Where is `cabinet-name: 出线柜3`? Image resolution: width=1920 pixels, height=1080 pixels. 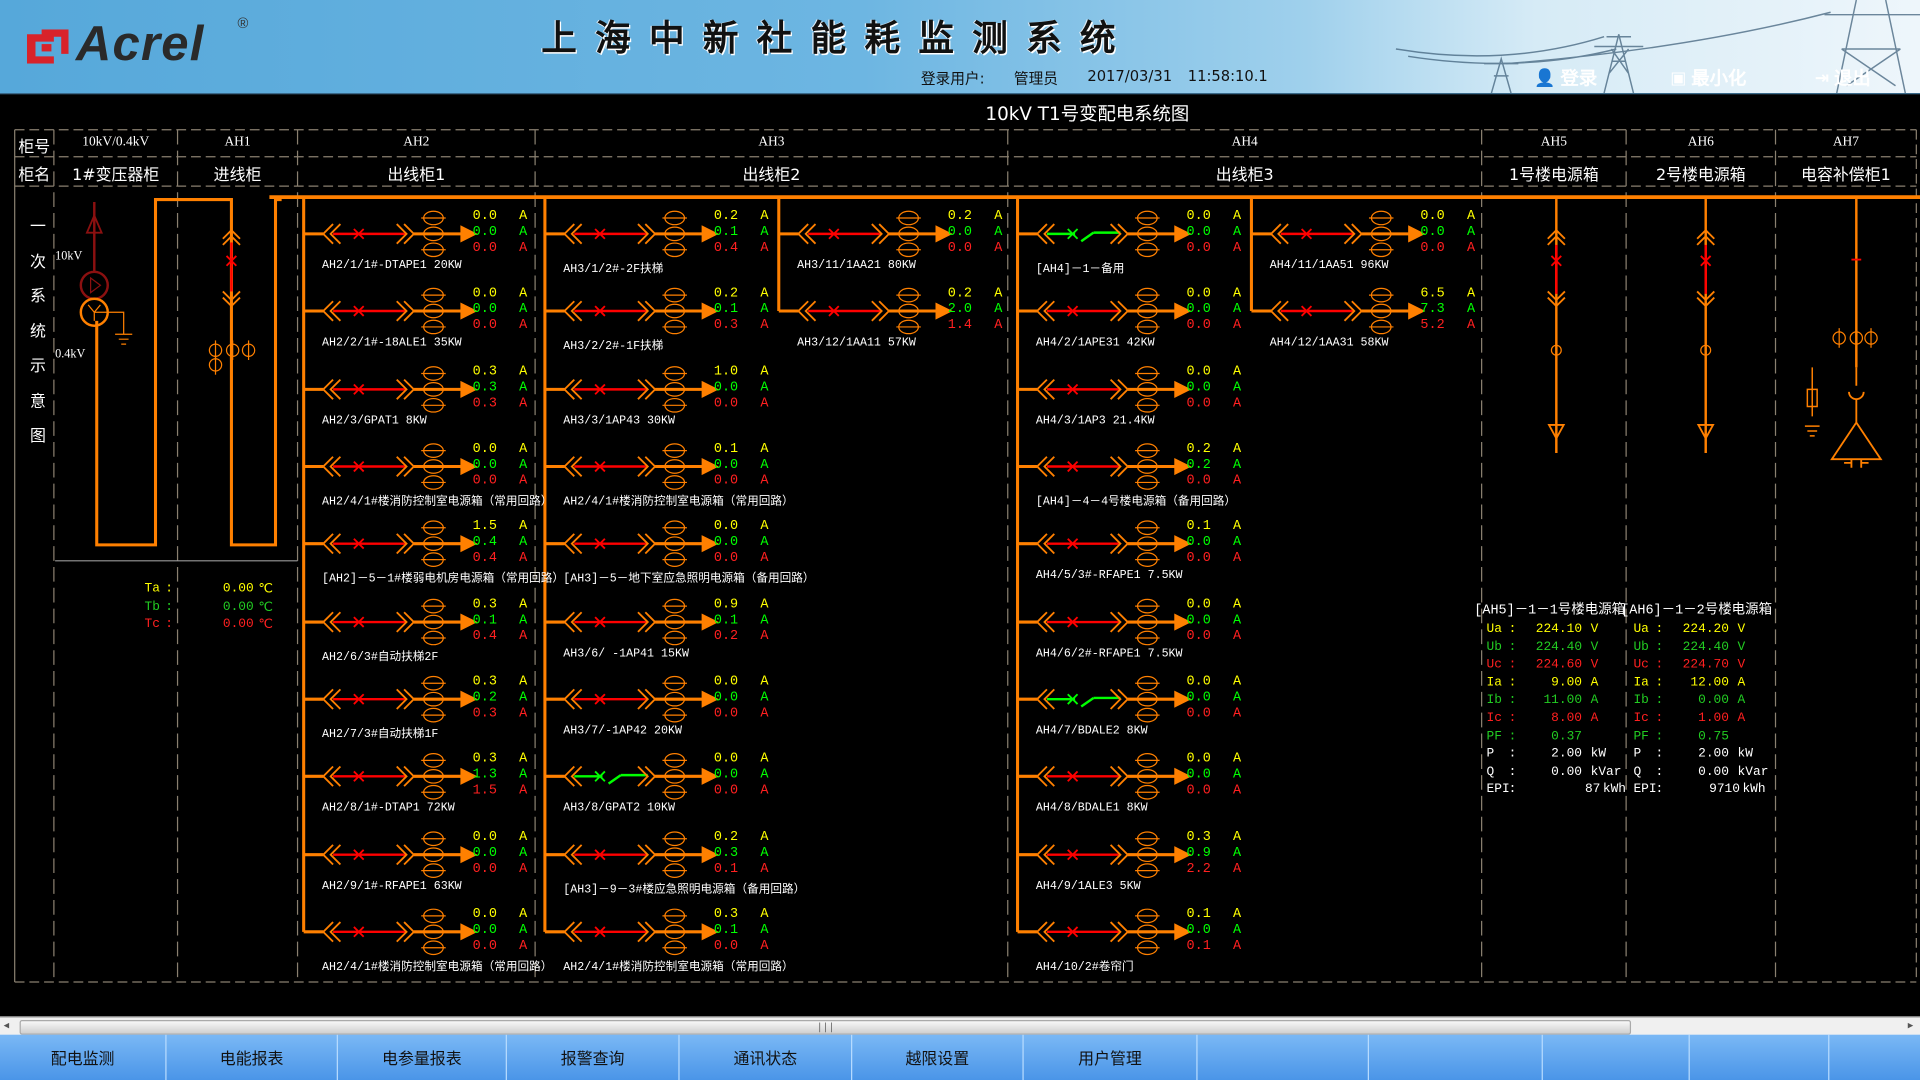
cabinet-name: 出线柜3 is located at coordinates (1244, 175).